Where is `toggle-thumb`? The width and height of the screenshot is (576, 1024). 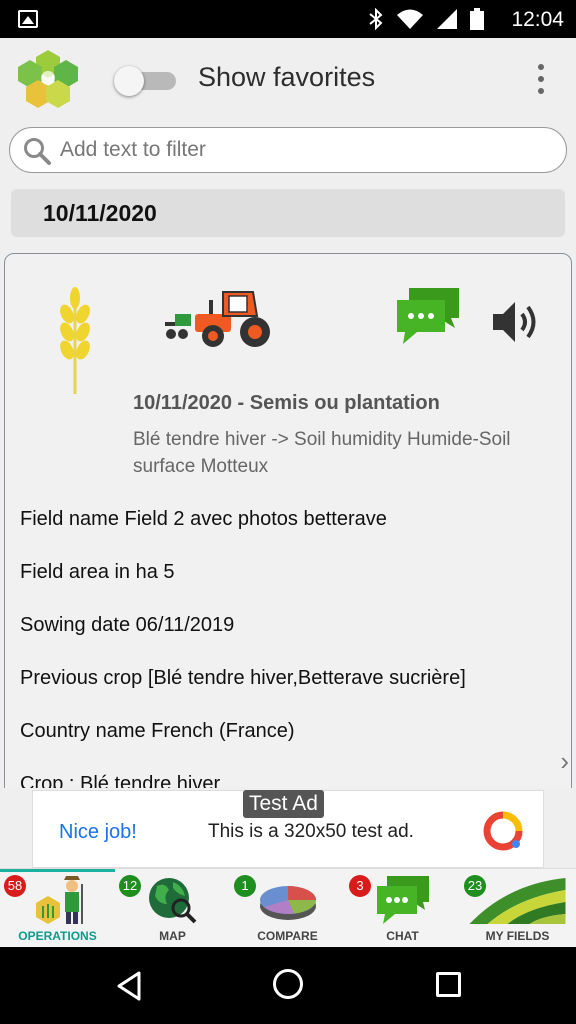
toggle-thumb is located at coordinates (129, 81).